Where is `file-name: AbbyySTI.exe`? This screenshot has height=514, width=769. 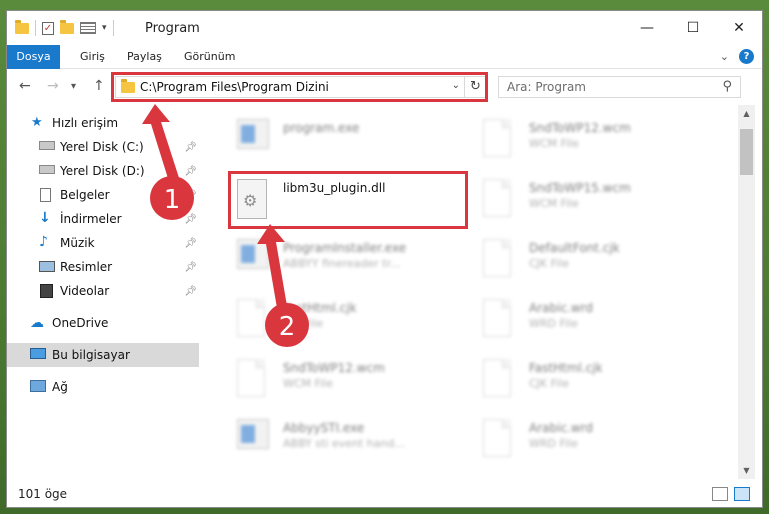
file-name: AbbyySTI.exe is located at coordinates (324, 428).